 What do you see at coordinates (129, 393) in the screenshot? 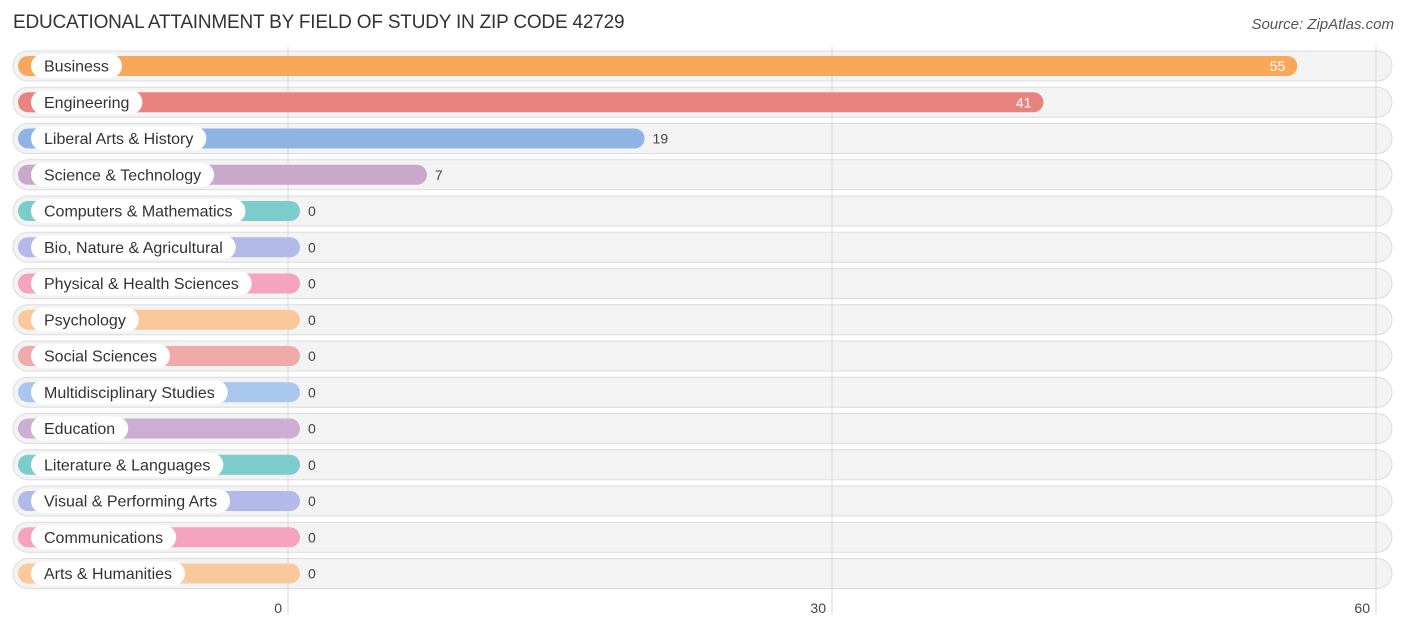
I see `category-label: Multidisciplinary Studies` at bounding box center [129, 393].